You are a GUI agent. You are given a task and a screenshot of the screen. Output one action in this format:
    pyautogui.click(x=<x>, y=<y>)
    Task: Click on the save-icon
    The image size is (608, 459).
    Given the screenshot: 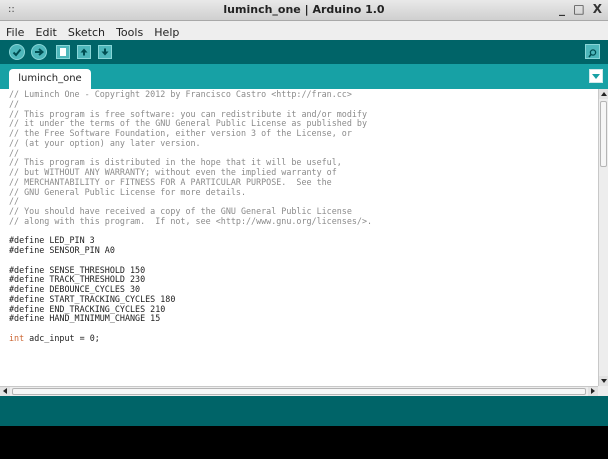 What is the action you would take?
    pyautogui.click(x=105, y=52)
    